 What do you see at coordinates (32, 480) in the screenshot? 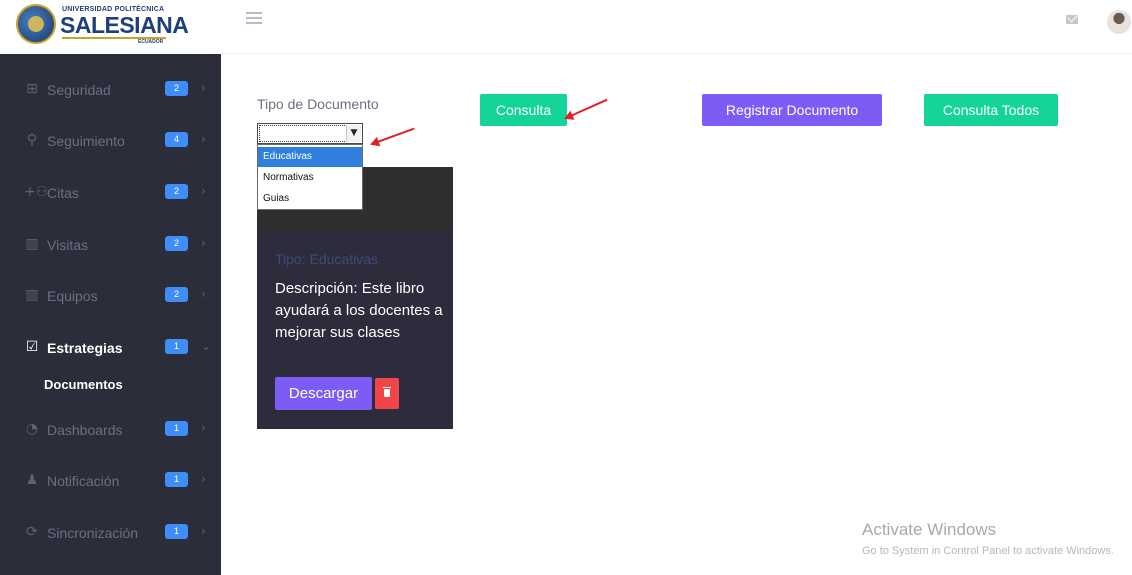
I see `bell-icon: ♟` at bounding box center [32, 480].